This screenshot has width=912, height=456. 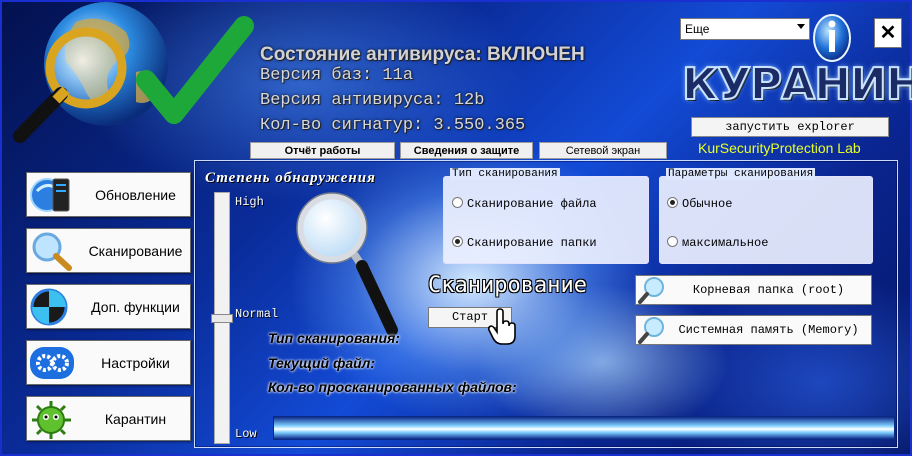 What do you see at coordinates (290, 178) in the screenshot?
I see `detection-level-title: Степень обнаружения` at bounding box center [290, 178].